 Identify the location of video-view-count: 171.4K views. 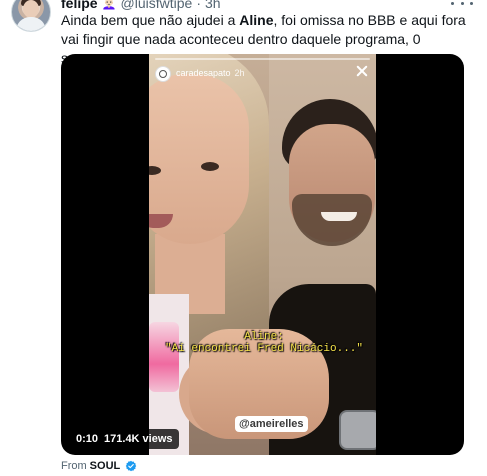
(138, 439).